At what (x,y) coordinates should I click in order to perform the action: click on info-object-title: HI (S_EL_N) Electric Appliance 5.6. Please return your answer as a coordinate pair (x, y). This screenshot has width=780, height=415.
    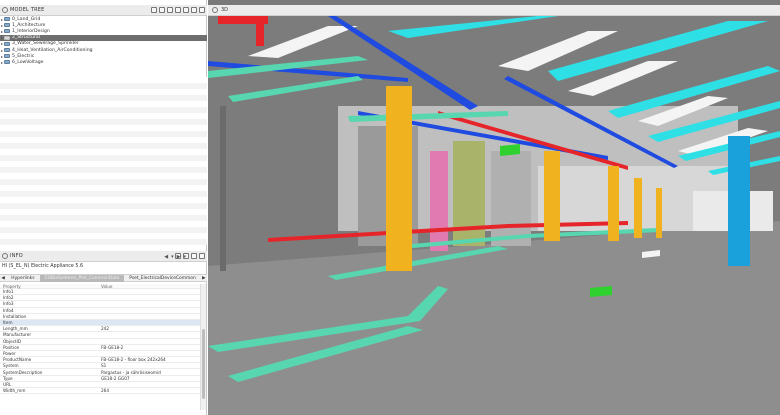
    Looking at the image, I should click on (43, 266).